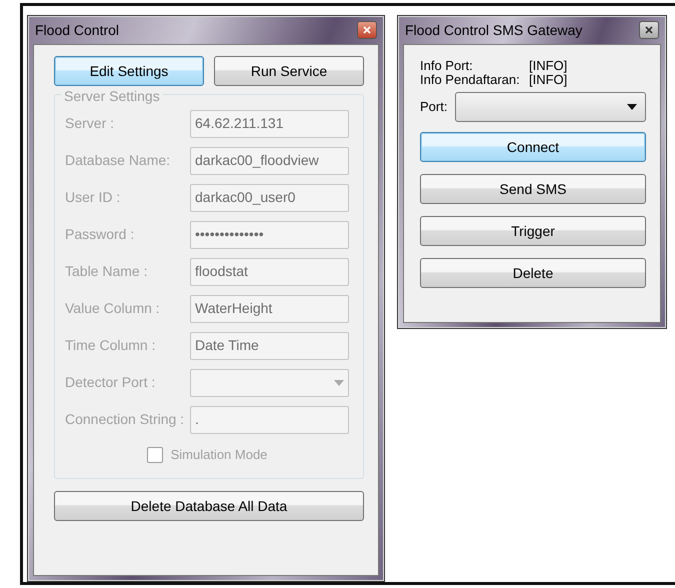 Image resolution: width=675 pixels, height=588 pixels. What do you see at coordinates (269, 382) in the screenshot?
I see `dropdown-field` at bounding box center [269, 382].